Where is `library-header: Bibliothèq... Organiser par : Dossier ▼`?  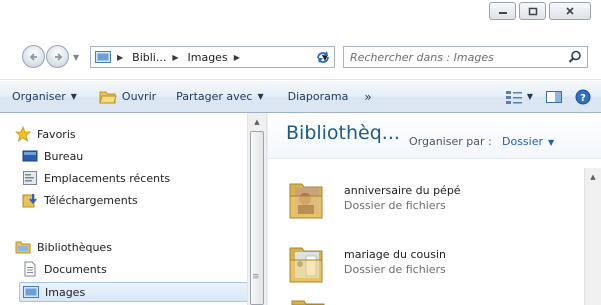 library-header: Bibliothèq... Organiser par : Dossier ▼ is located at coordinates (434, 136).